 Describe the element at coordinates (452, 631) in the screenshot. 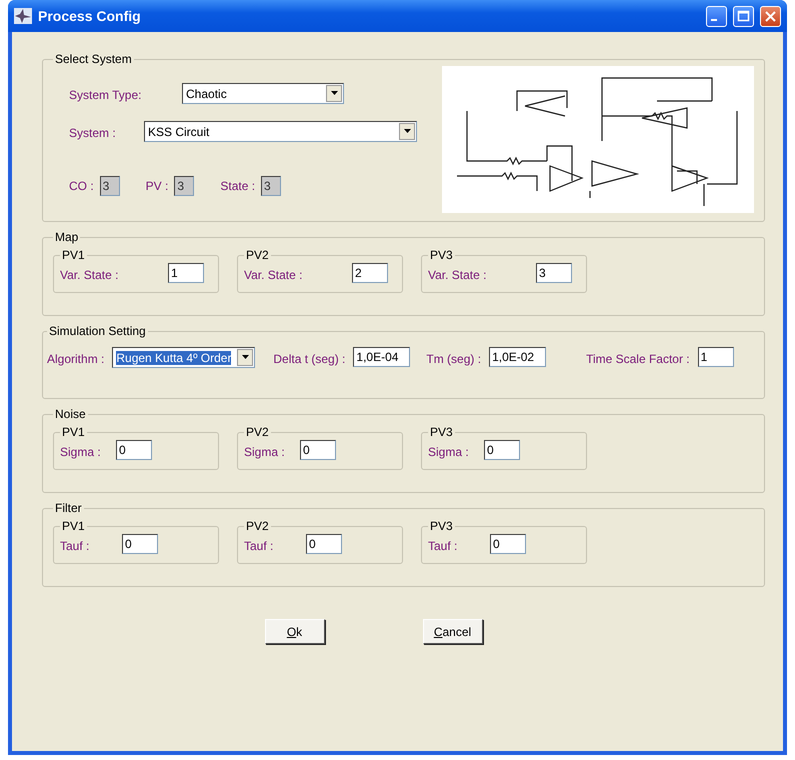

I see `dialog-button: Cancel` at that location.